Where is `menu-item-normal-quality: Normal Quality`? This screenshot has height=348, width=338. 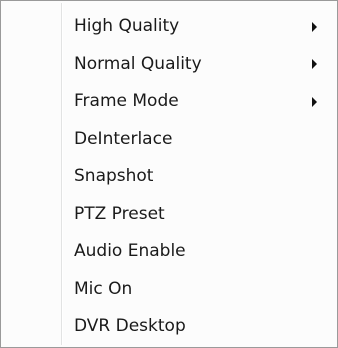
menu-item-normal-quality: Normal Quality is located at coordinates (169, 65).